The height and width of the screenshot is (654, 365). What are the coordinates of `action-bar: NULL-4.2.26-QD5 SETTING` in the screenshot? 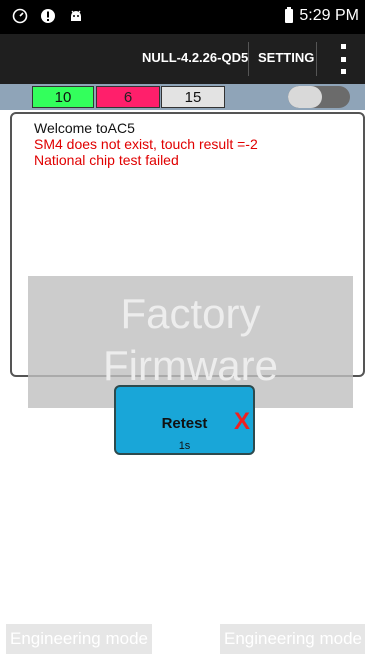 It's located at (182, 59).